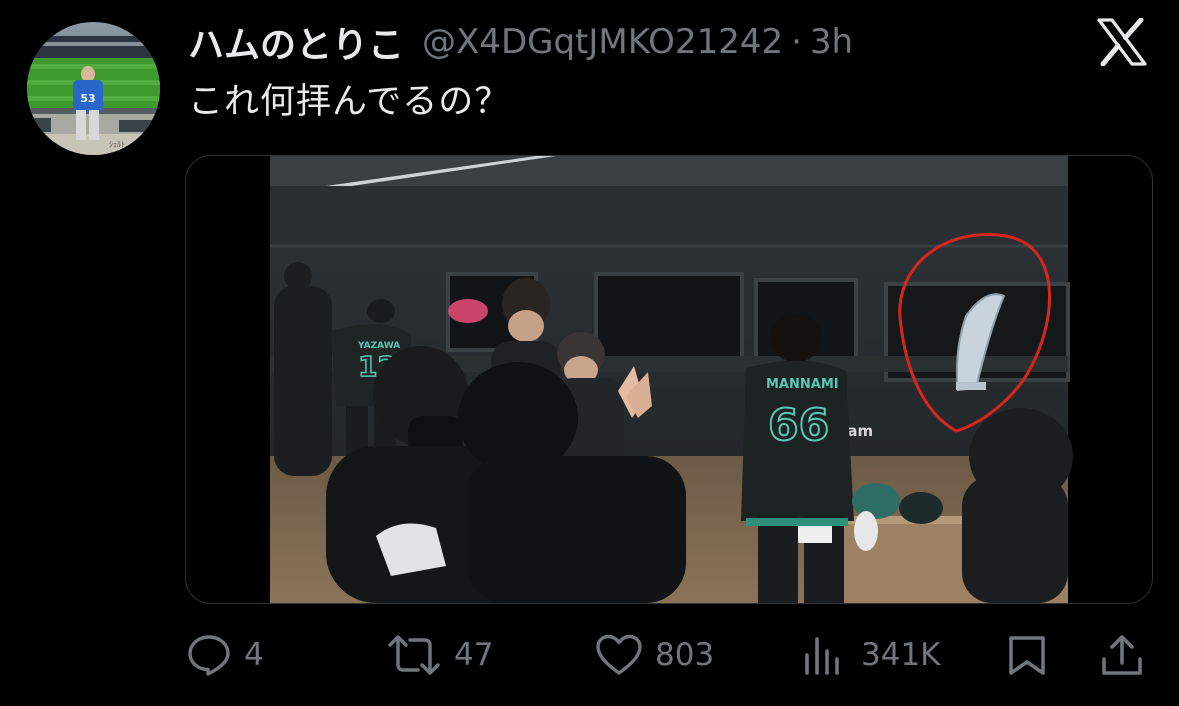 The image size is (1179, 706). I want to click on reply-button: 4, so click(225, 655).